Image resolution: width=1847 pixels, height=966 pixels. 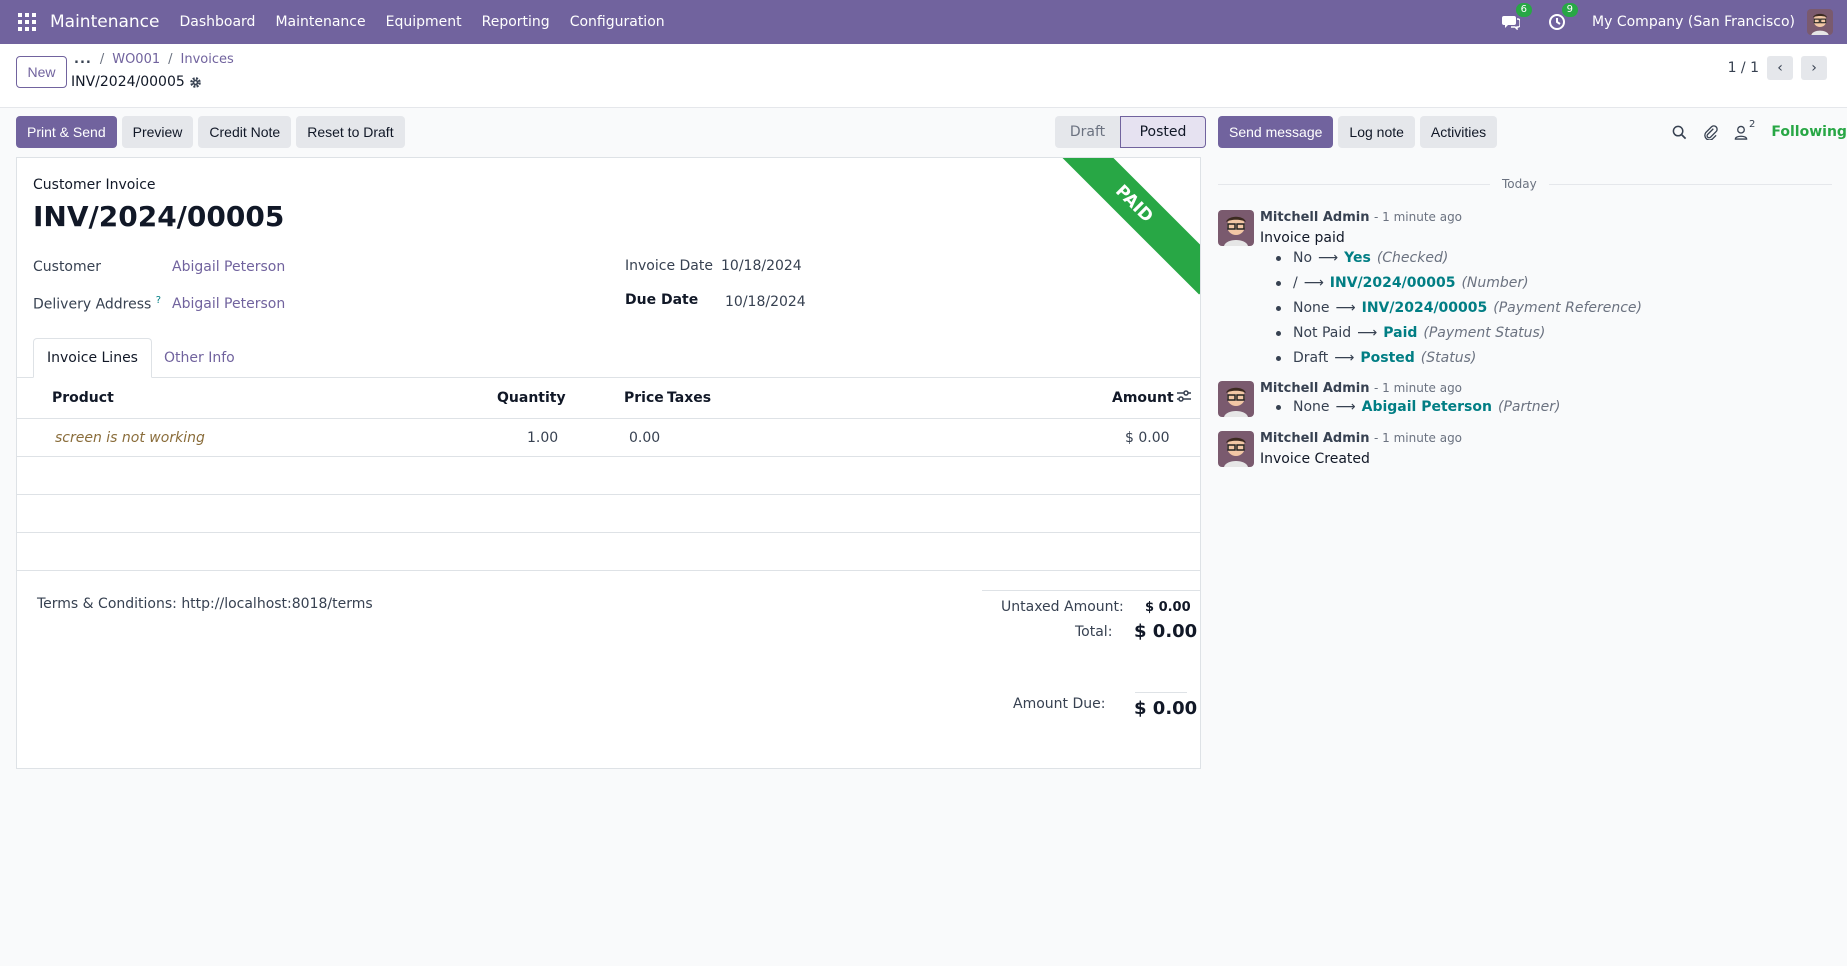 I want to click on pager-value: 1 / 1, so click(x=1743, y=68).